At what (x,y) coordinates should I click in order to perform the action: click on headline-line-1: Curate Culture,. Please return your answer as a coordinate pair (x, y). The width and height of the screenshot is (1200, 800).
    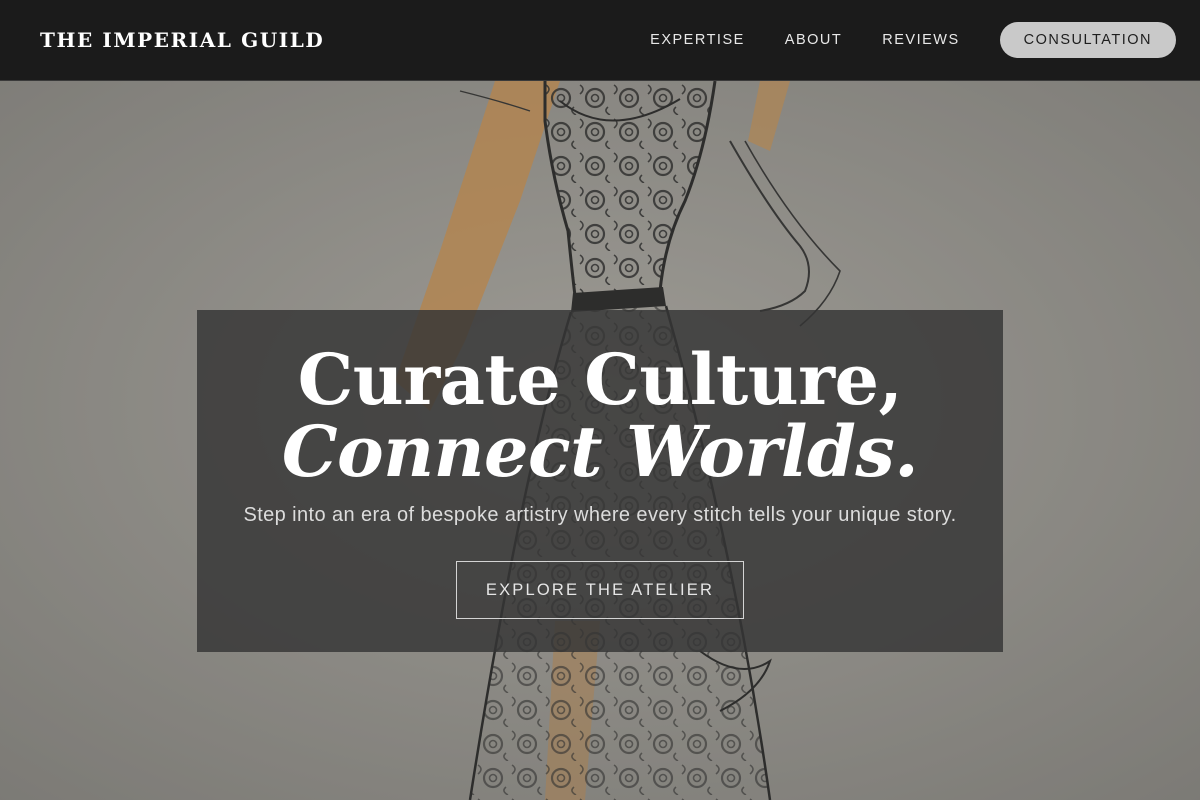
    Looking at the image, I should click on (600, 379).